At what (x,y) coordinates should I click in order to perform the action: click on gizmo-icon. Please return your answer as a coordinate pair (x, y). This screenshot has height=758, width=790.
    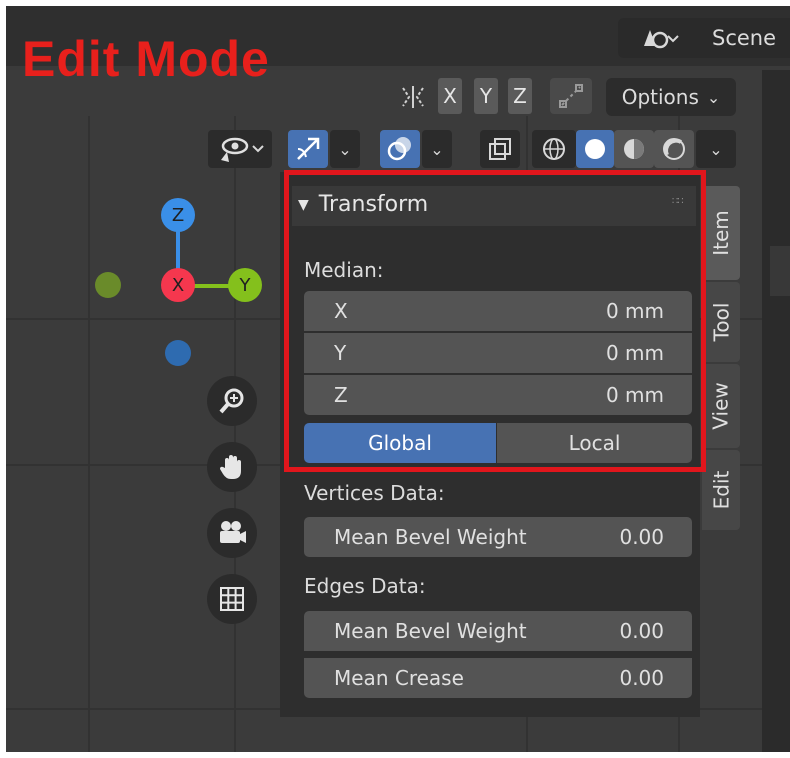
    Looking at the image, I should click on (308, 148).